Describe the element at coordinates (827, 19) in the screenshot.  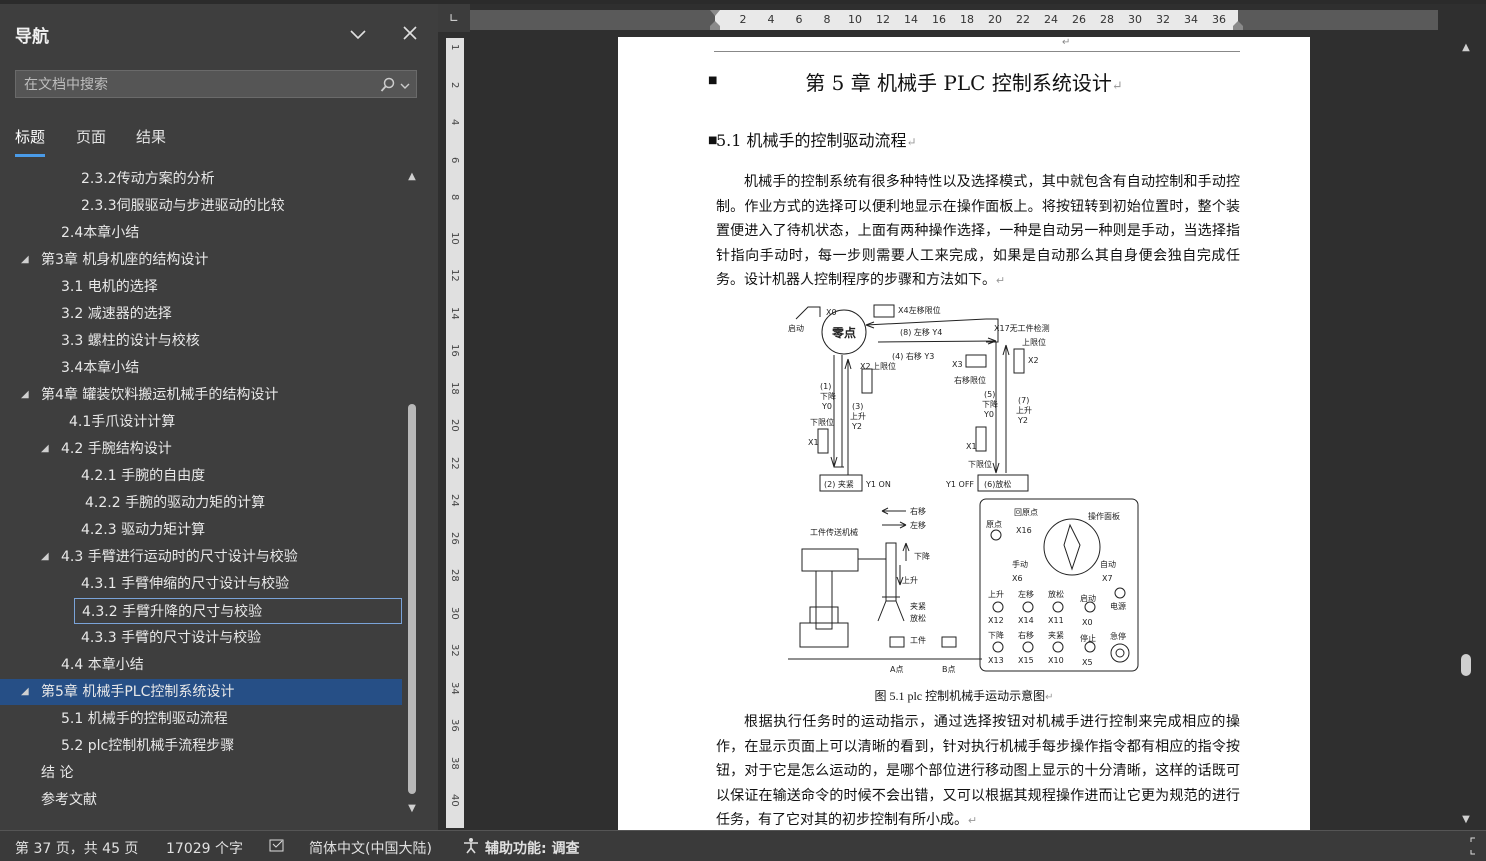
I see `ruler-tick-label: 8` at that location.